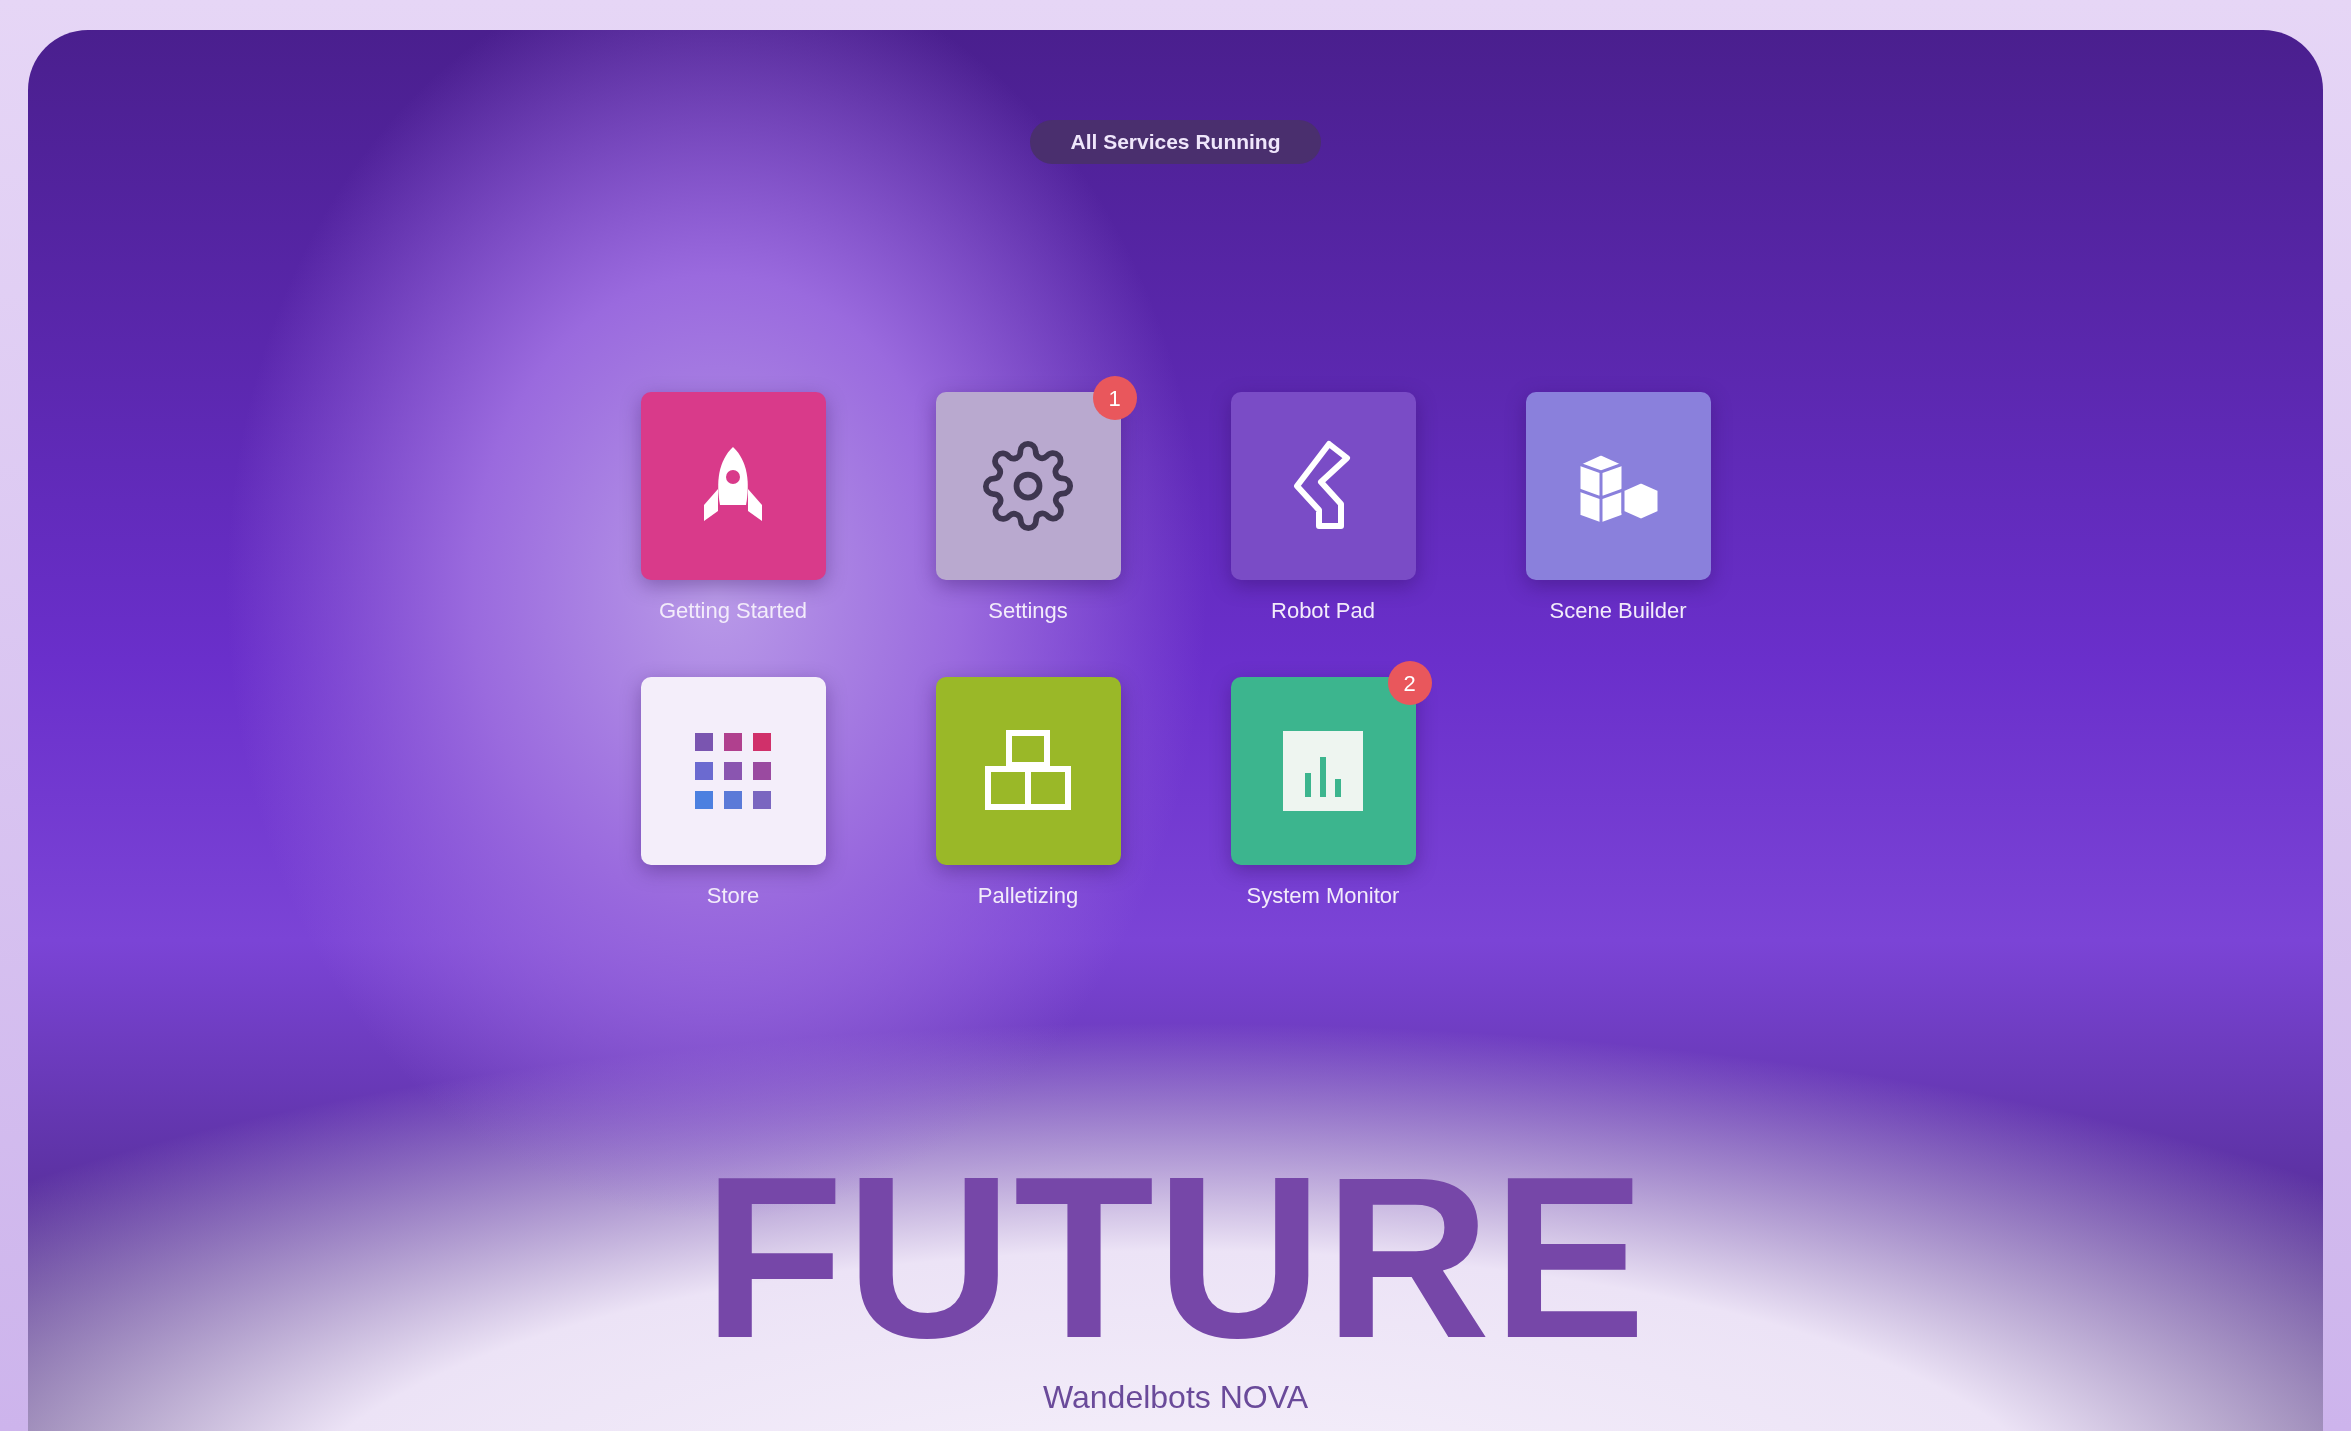 This screenshot has height=1431, width=2351. What do you see at coordinates (1028, 611) in the screenshot?
I see `app-label: Settings` at bounding box center [1028, 611].